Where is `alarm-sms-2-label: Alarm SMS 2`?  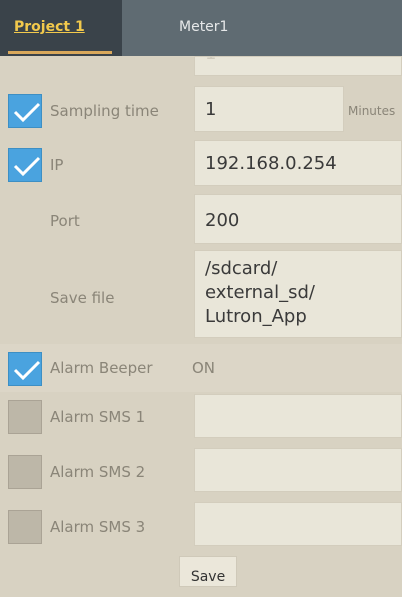 alarm-sms-2-label: Alarm SMS 2 is located at coordinates (98, 472).